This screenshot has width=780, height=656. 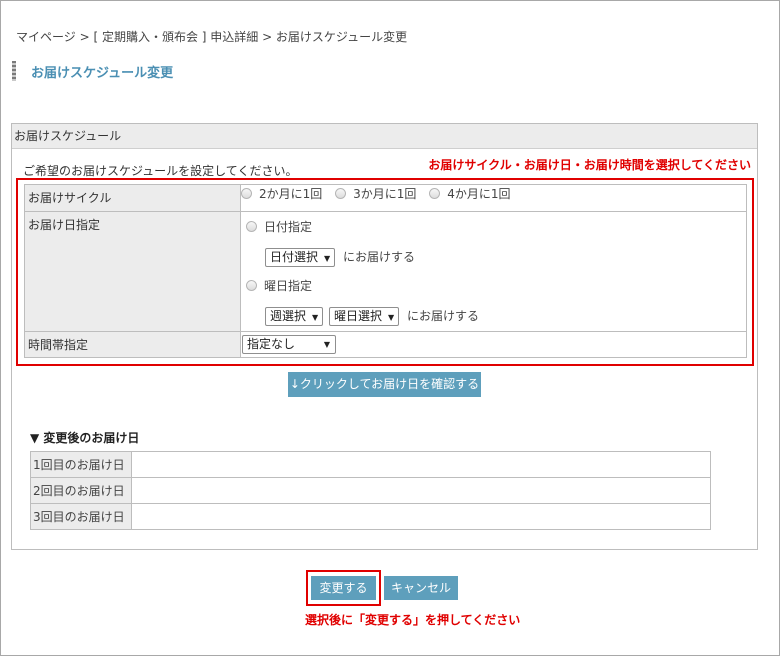 I want to click on weekday-option: 曜日指定, so click(x=279, y=285).